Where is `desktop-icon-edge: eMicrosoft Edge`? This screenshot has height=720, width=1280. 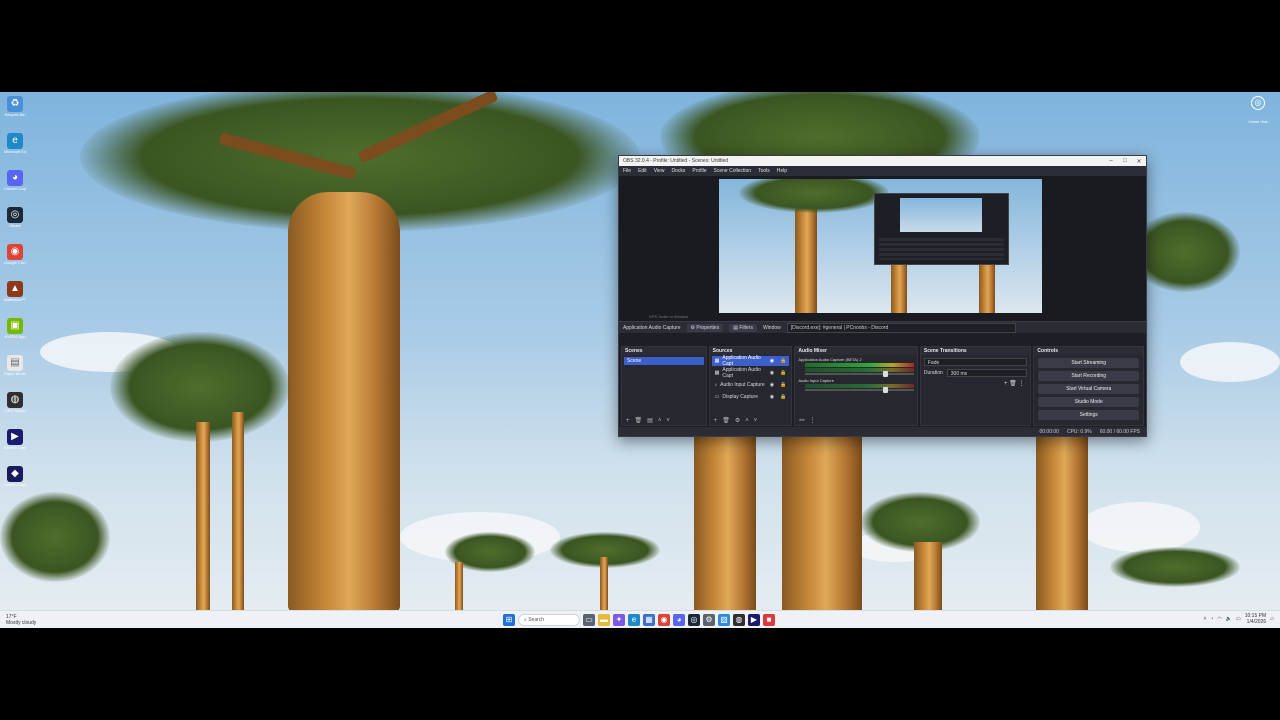 desktop-icon-edge: eMicrosoft Edge is located at coordinates (15, 148).